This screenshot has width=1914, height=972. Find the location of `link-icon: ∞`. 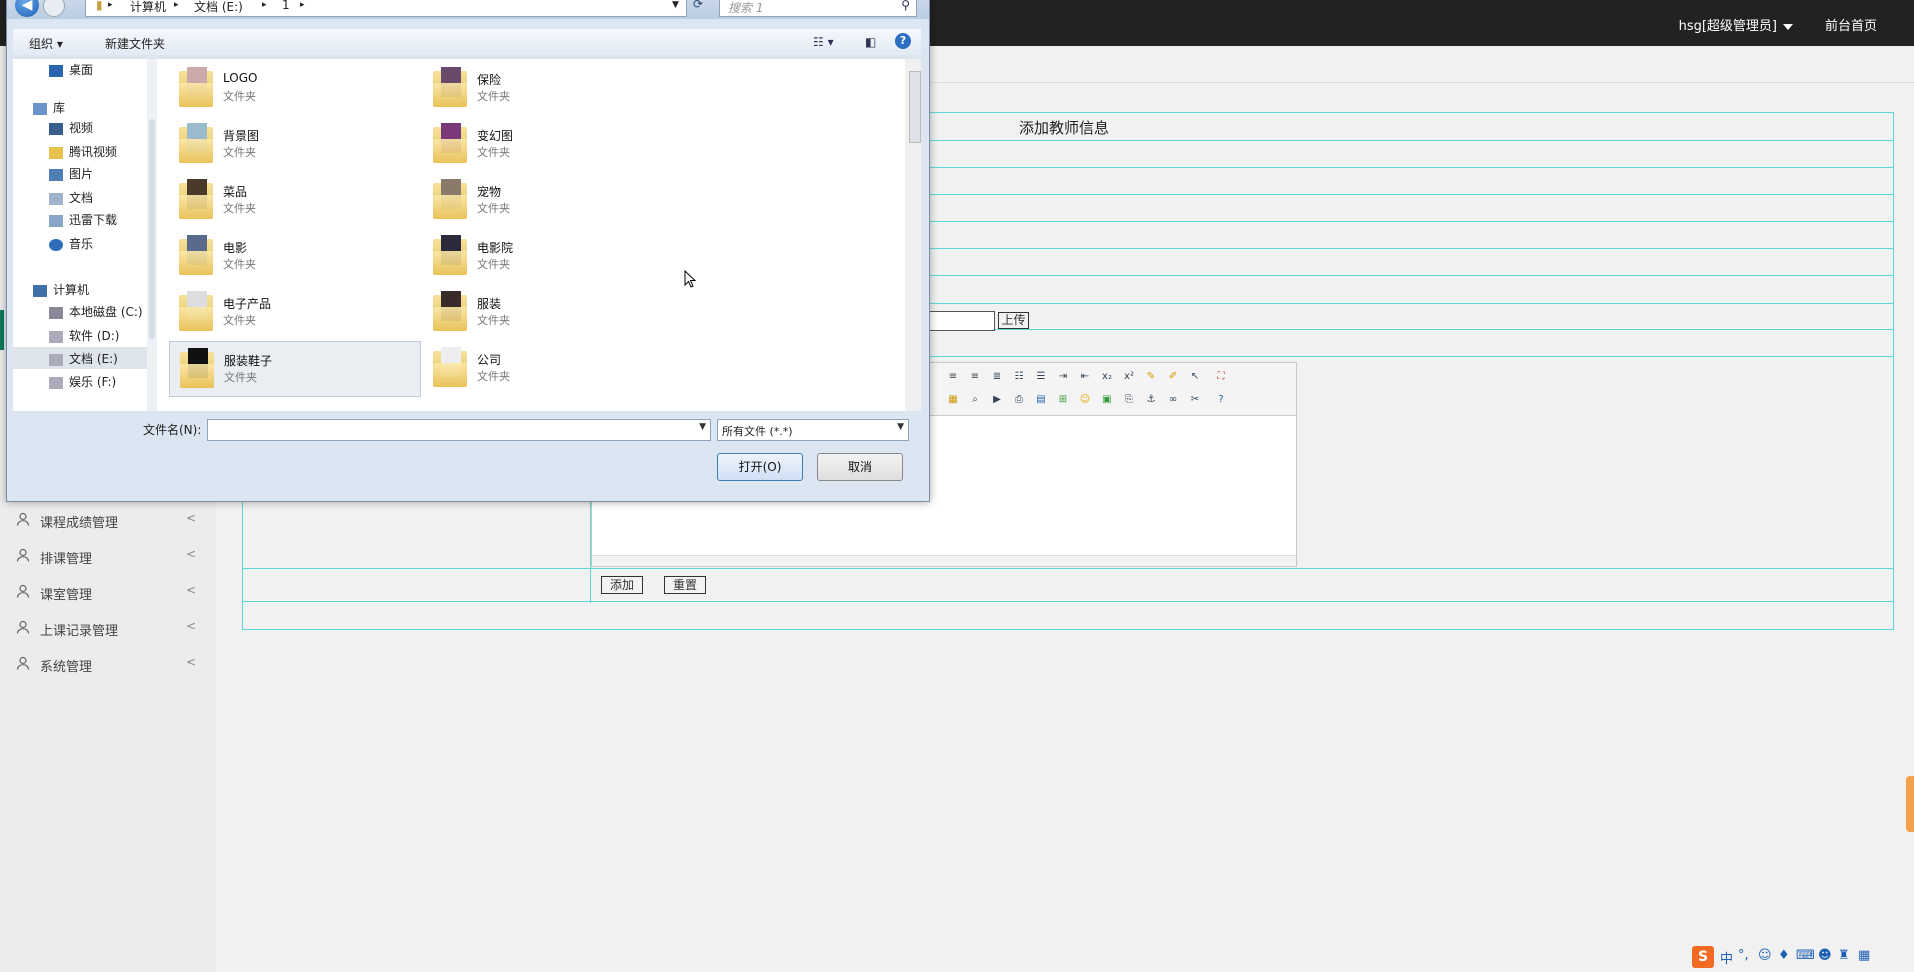

link-icon: ∞ is located at coordinates (1173, 400).